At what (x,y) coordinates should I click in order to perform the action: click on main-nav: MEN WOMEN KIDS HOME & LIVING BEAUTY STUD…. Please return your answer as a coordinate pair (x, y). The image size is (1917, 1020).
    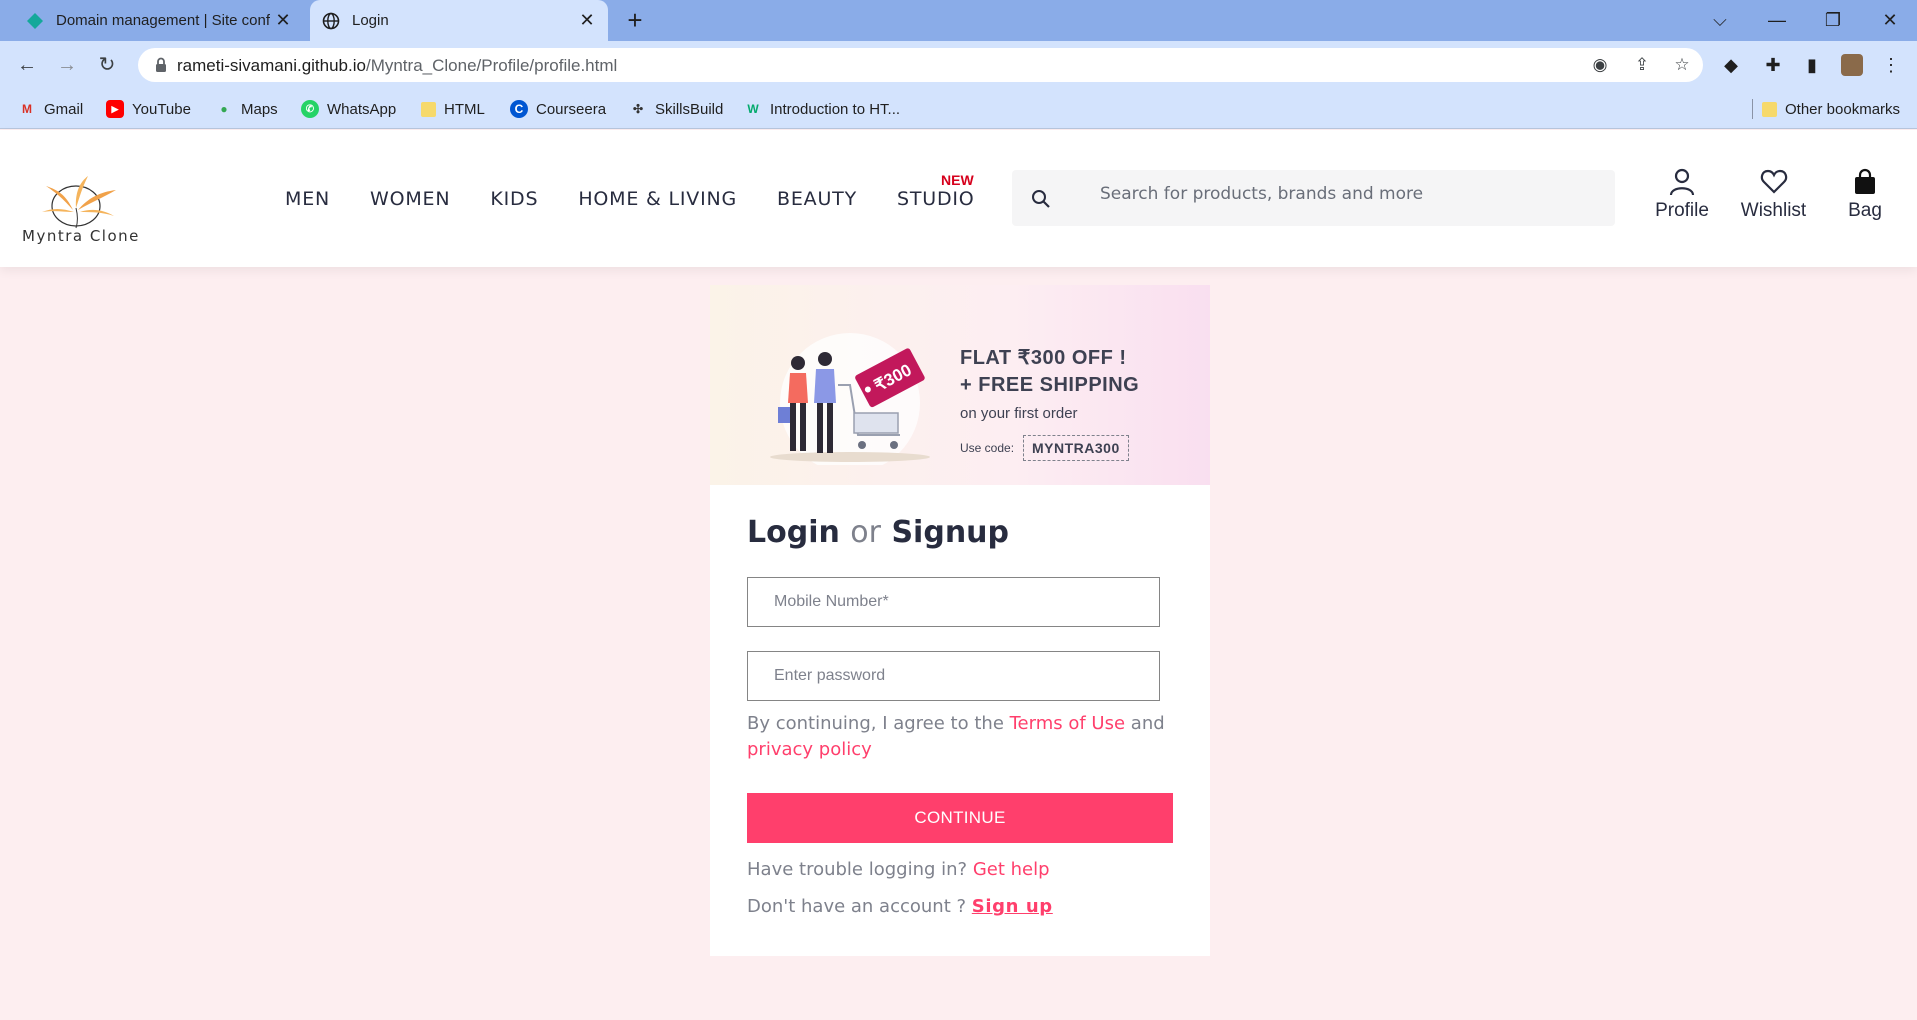
    Looking at the image, I should click on (650, 198).